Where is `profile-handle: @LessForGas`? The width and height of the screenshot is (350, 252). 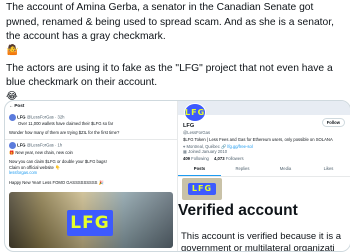
profile-handle: @LessForGas is located at coordinates (197, 132).